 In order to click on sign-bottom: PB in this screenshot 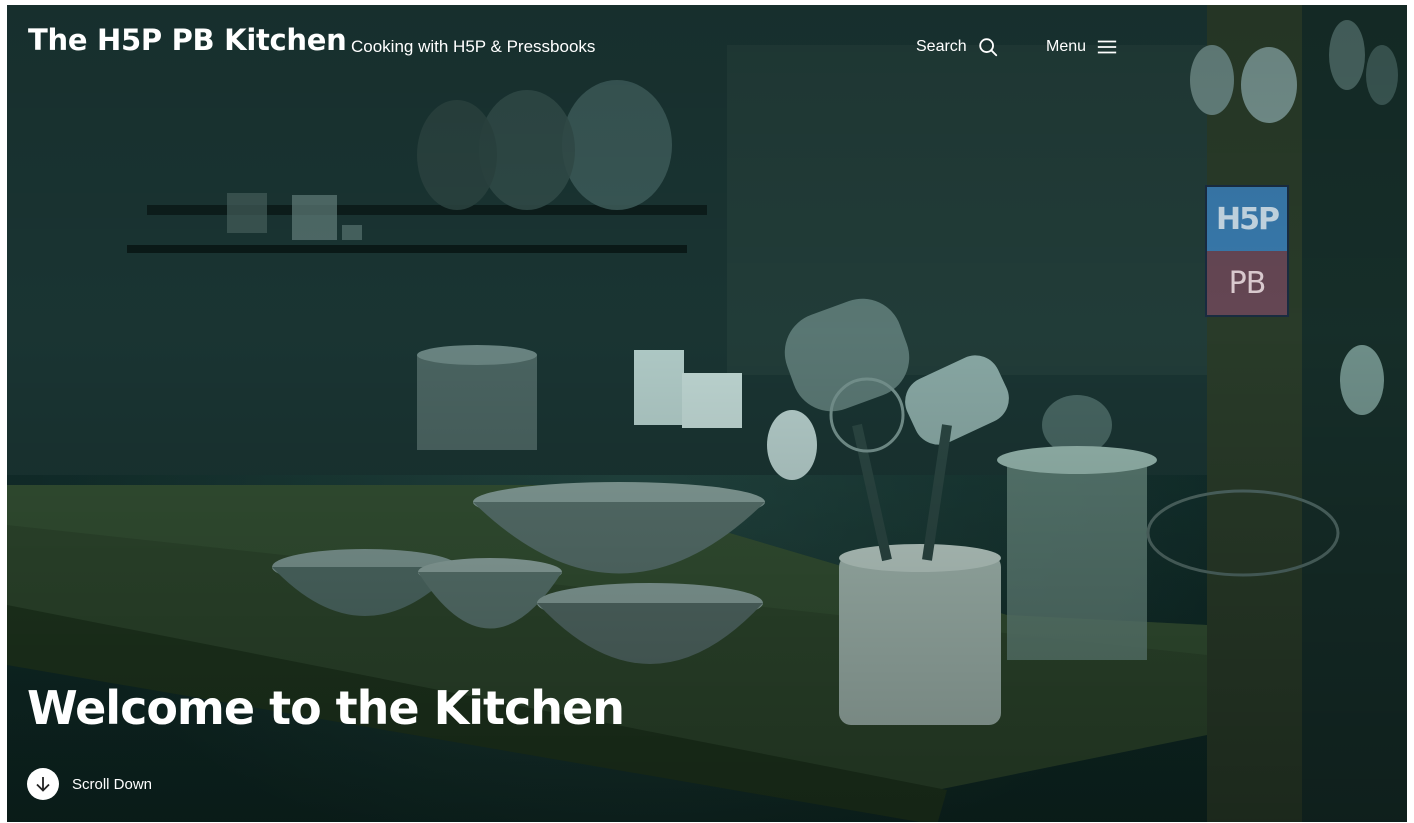, I will do `click(1247, 283)`.